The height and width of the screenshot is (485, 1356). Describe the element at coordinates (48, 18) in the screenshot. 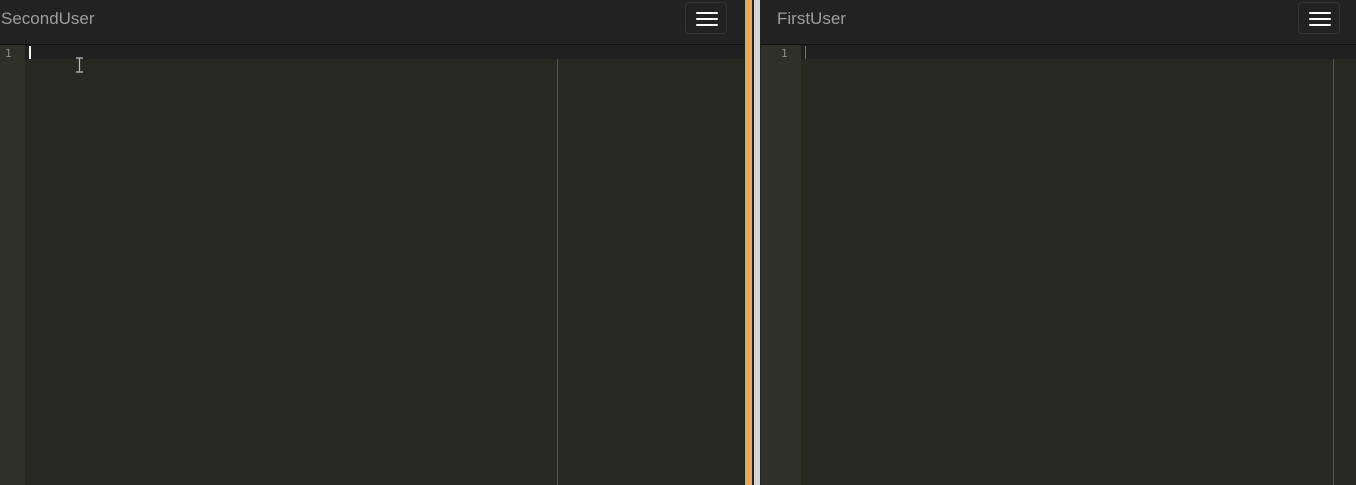

I see `user-name-label: SecondUser` at that location.